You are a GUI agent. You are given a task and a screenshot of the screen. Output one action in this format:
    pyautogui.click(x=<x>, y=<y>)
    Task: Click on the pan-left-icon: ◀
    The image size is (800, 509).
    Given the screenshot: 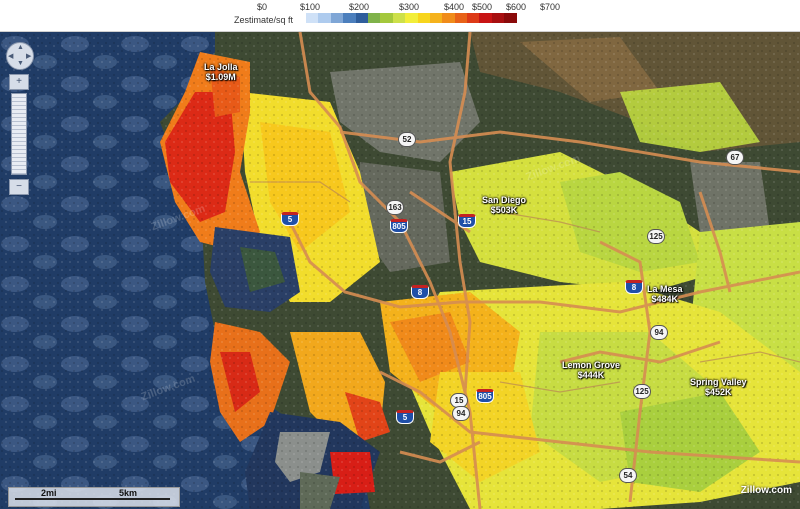 What is the action you would take?
    pyautogui.click(x=10, y=56)
    